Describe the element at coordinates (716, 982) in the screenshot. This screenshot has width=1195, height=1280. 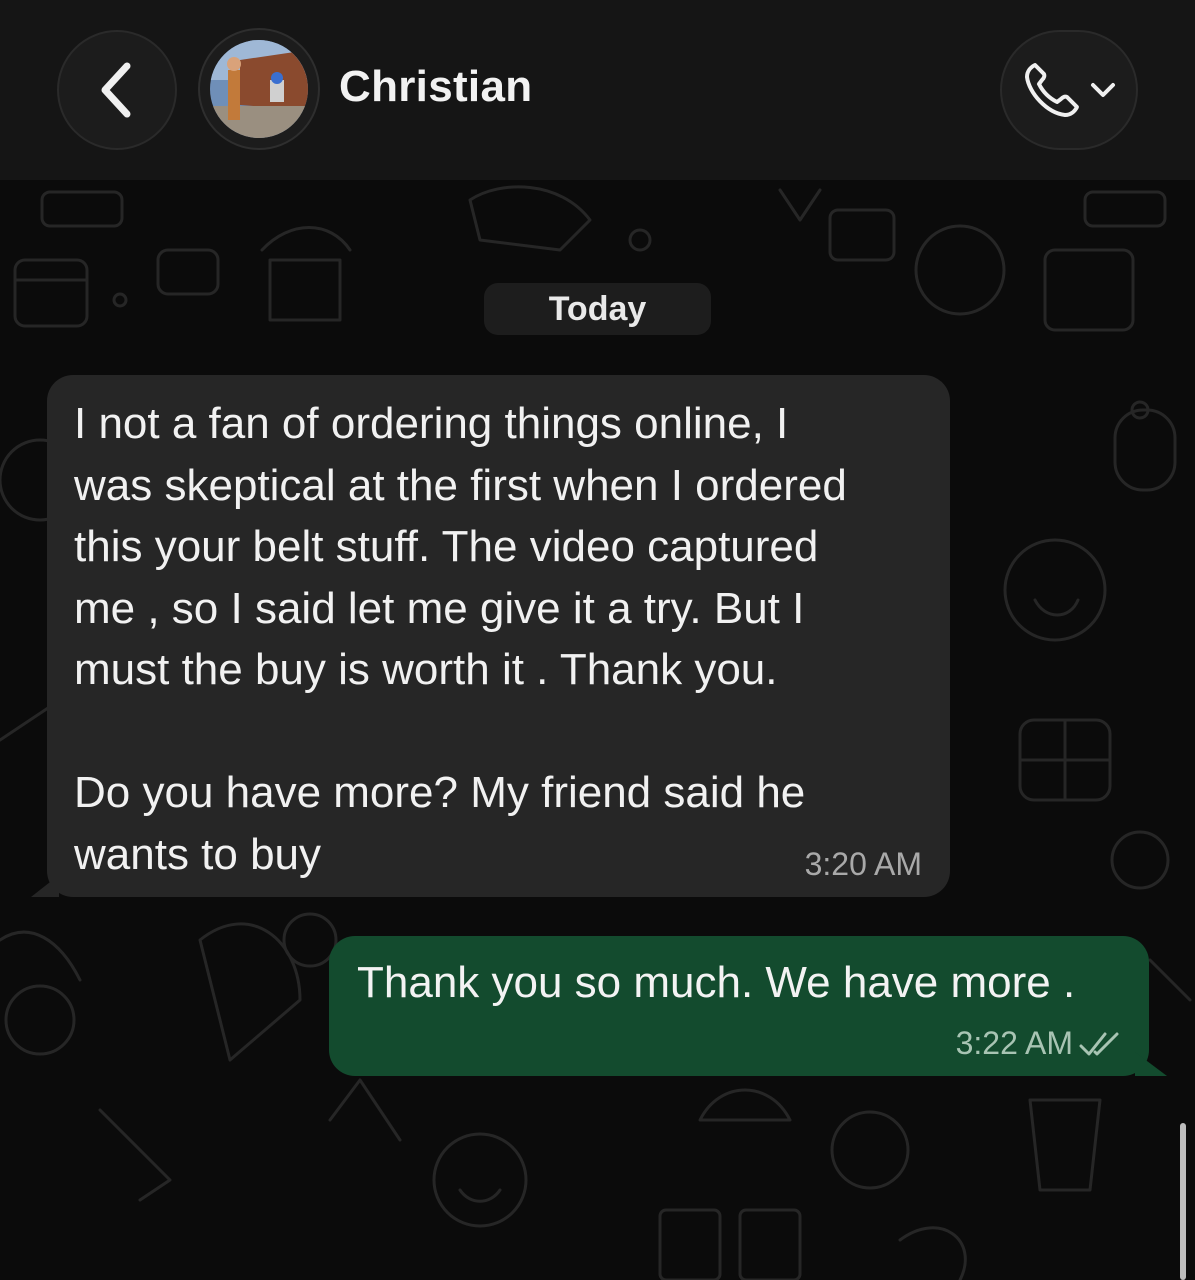
I see `message-text: Thank you so much. We have more .` at that location.